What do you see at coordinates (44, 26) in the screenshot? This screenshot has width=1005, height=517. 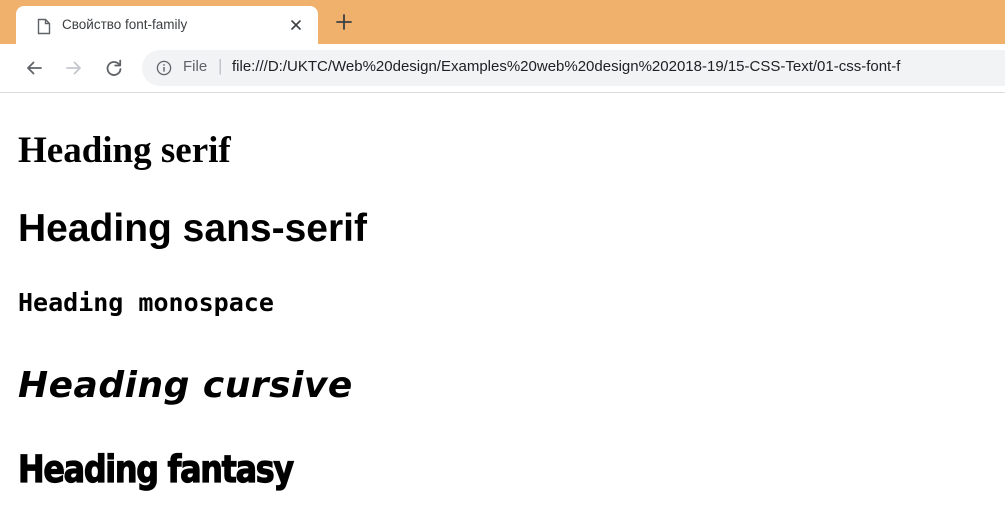 I see `document-icon` at bounding box center [44, 26].